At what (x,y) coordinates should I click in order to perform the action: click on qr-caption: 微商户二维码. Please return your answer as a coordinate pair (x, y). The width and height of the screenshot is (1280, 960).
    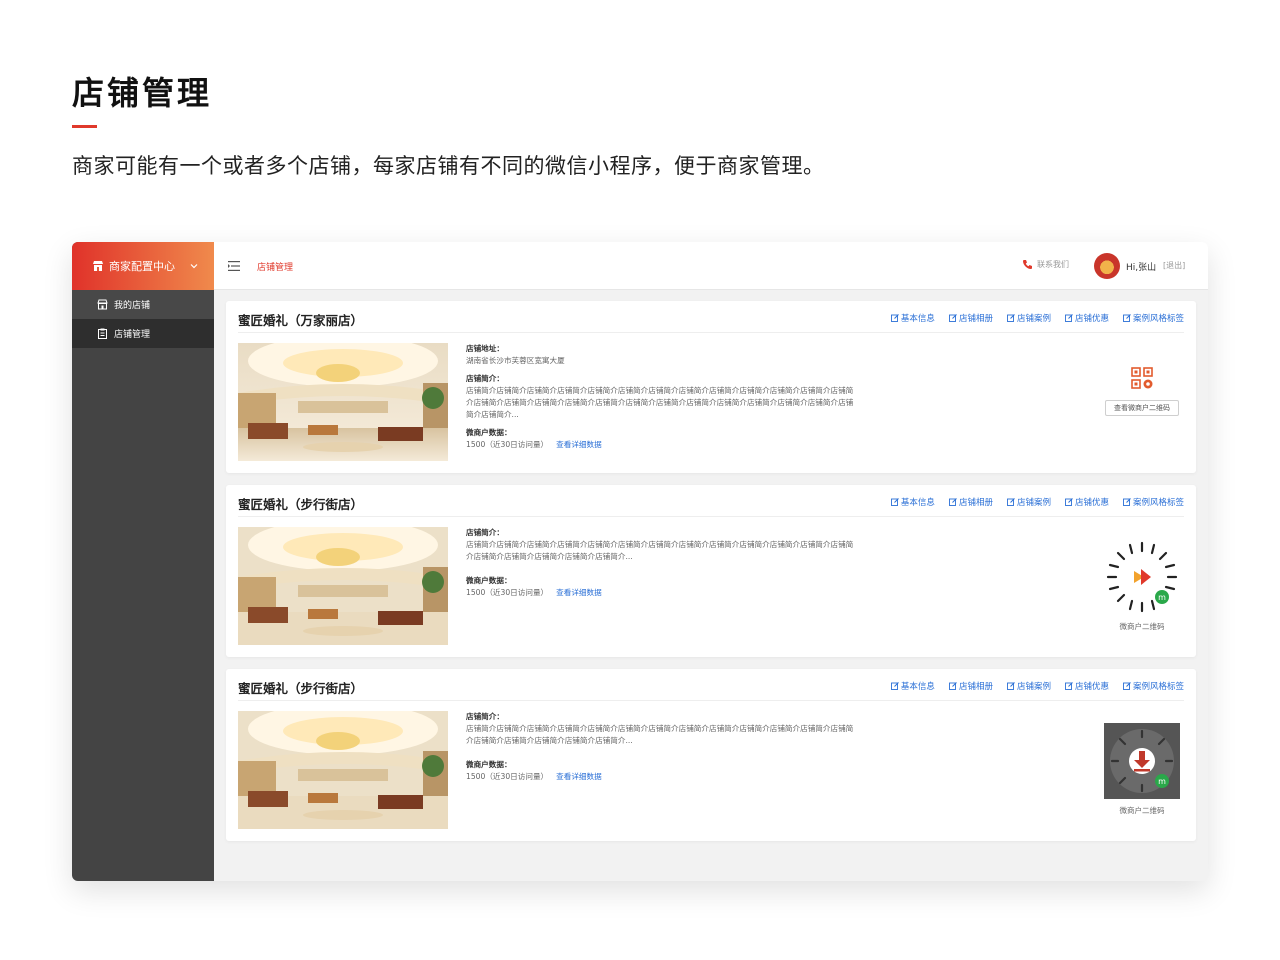
    Looking at the image, I should click on (1142, 626).